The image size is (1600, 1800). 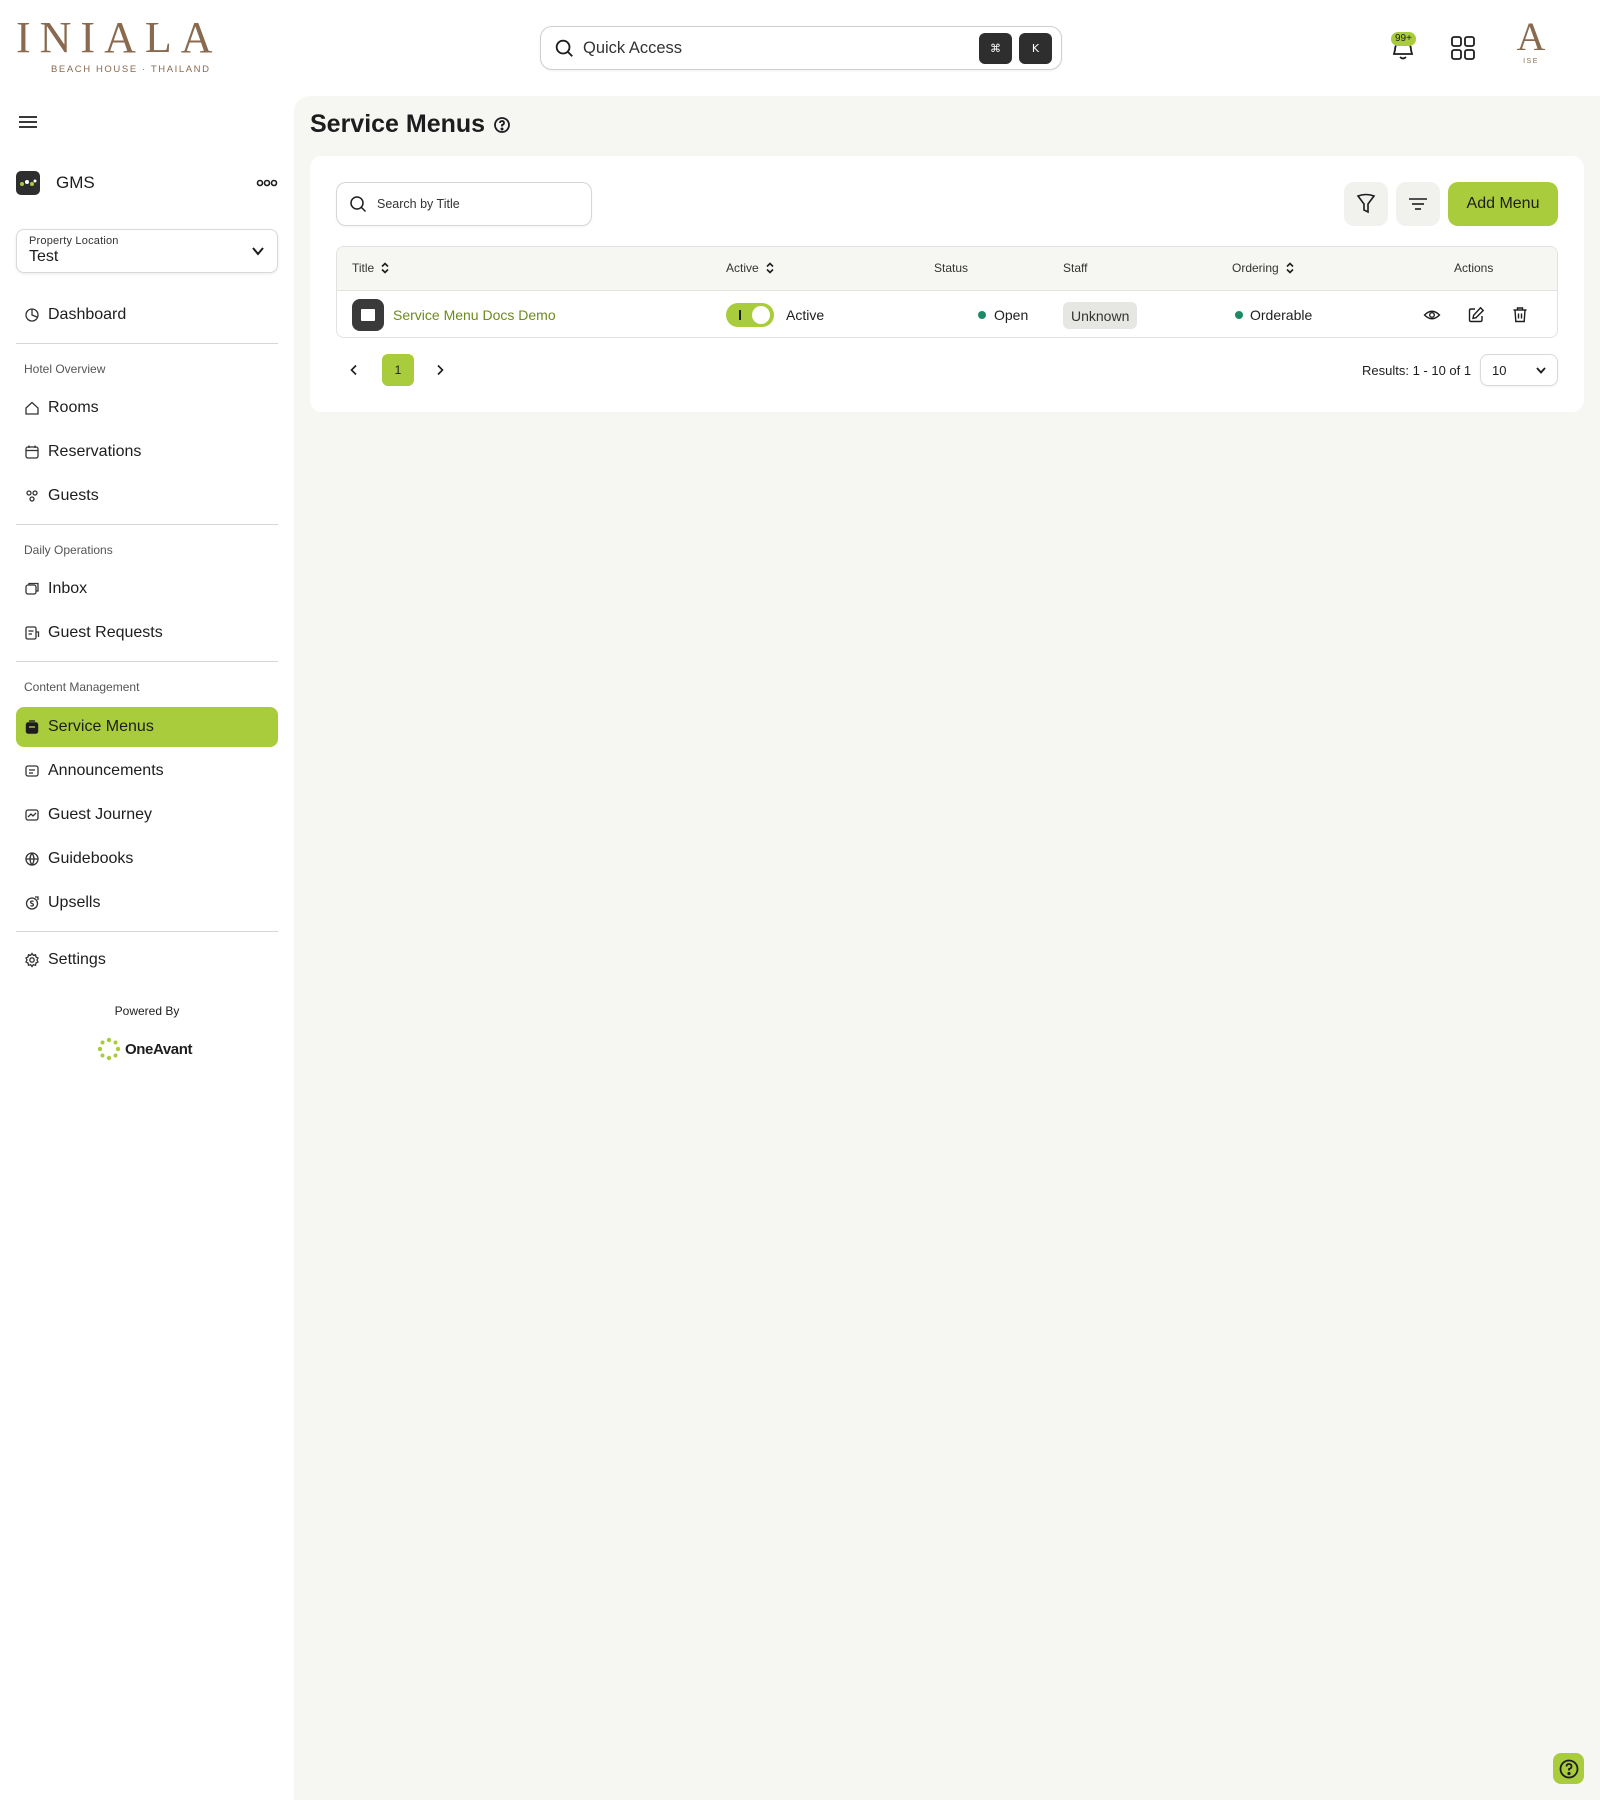 What do you see at coordinates (32, 408) in the screenshot?
I see `home-icon` at bounding box center [32, 408].